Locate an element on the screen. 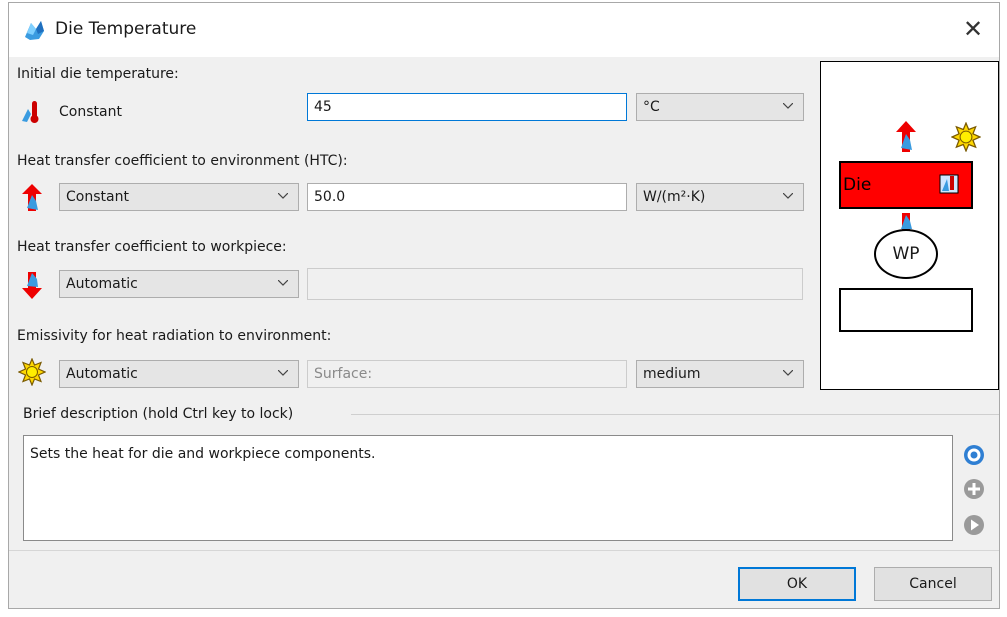  htc-wp-mode-select: Automatic is located at coordinates (179, 284).